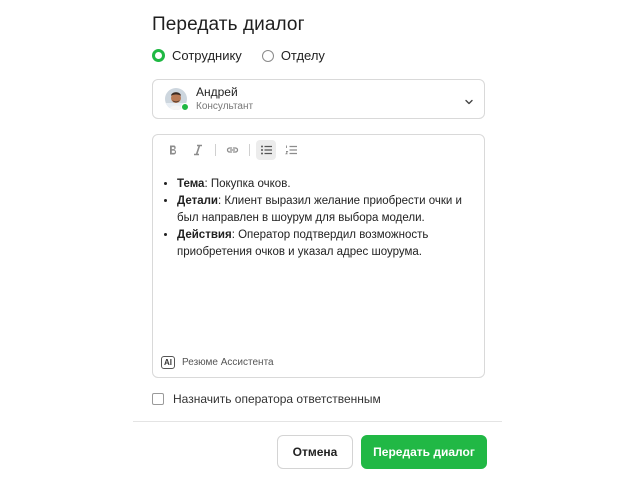  Describe the element at coordinates (322, 184) in the screenshot. I see `list-item: Тема: Покупка очков.` at that location.